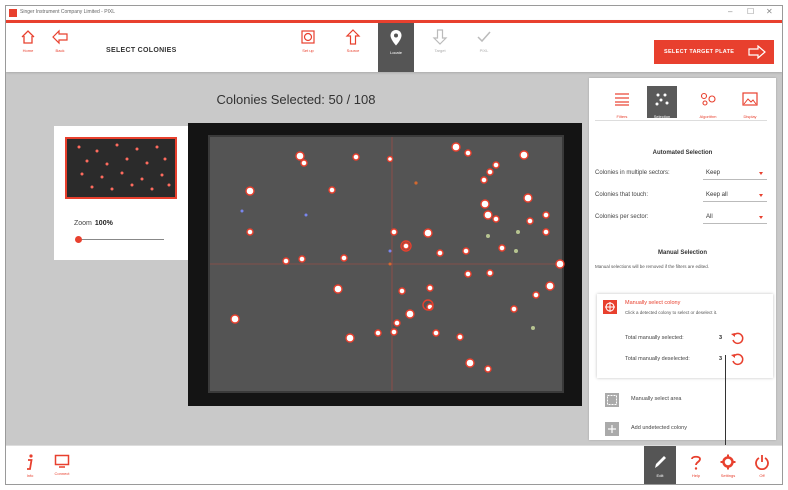 The width and height of the screenshot is (788, 490). I want to click on power-button: Off, so click(762, 465).